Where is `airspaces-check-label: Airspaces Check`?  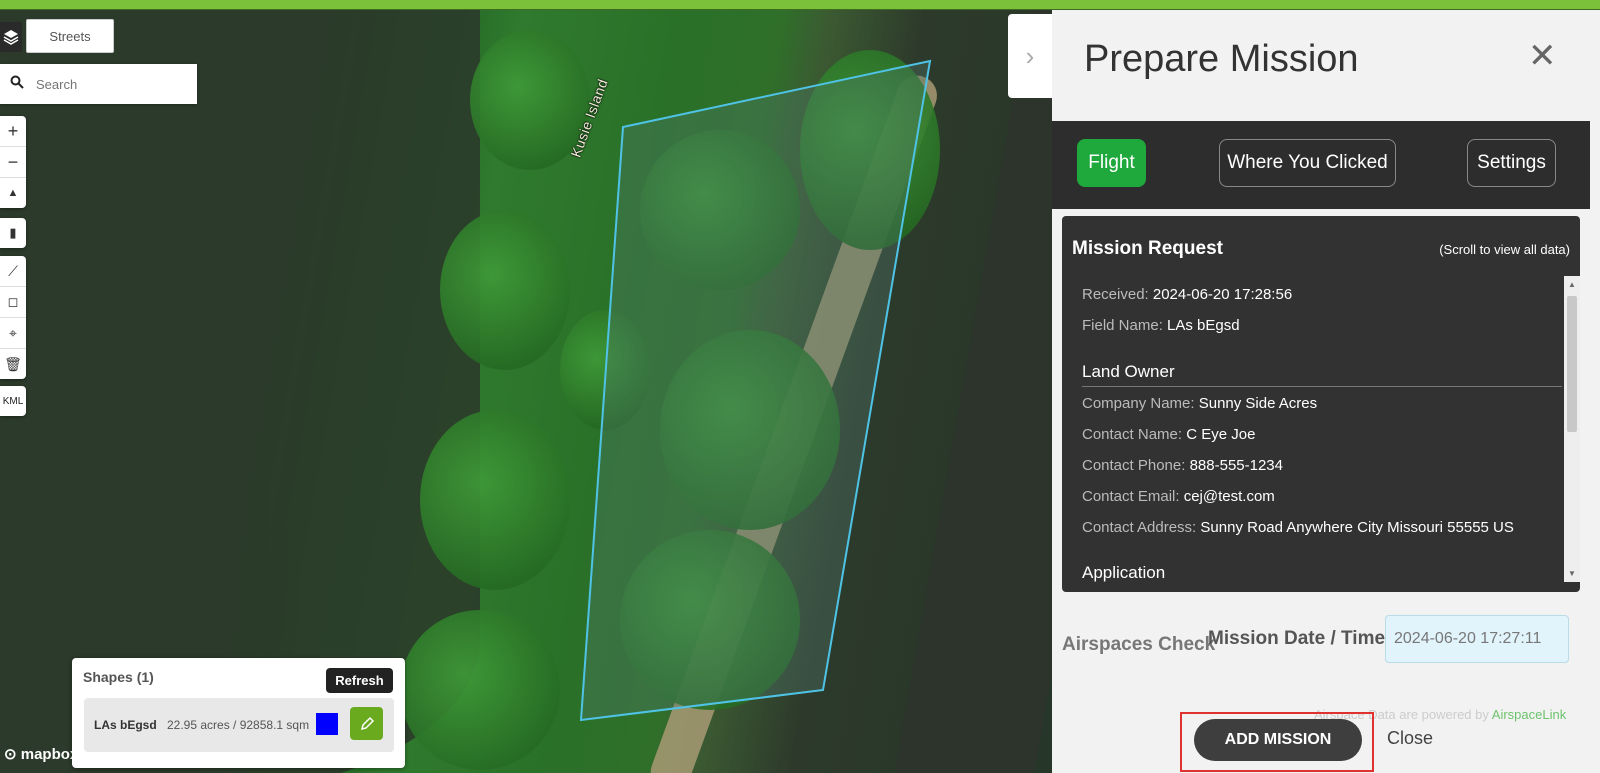 airspaces-check-label: Airspaces Check is located at coordinates (1139, 644).